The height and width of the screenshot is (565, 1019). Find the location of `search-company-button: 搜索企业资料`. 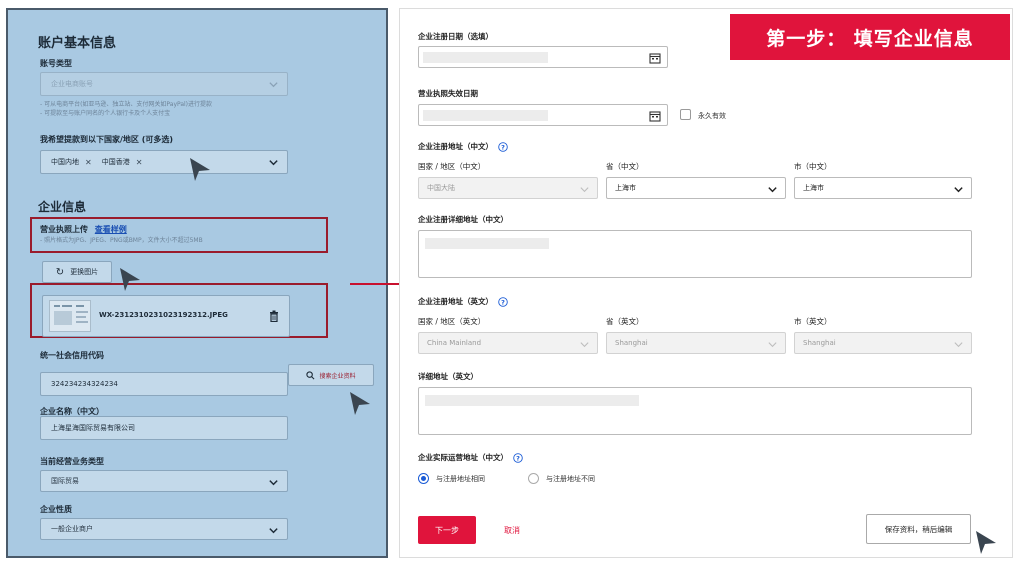

search-company-button: 搜索企业资料 is located at coordinates (331, 375).